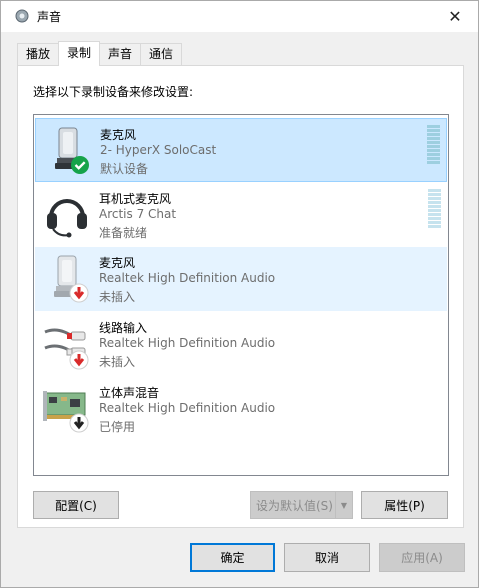 The height and width of the screenshot is (588, 479). I want to click on tab-strip: 播放 录制 声音 通信, so click(100, 53).